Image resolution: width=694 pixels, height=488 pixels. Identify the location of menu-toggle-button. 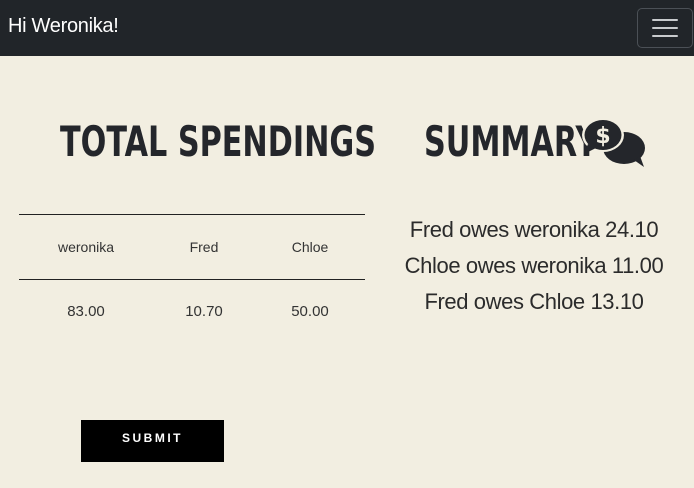
(665, 28).